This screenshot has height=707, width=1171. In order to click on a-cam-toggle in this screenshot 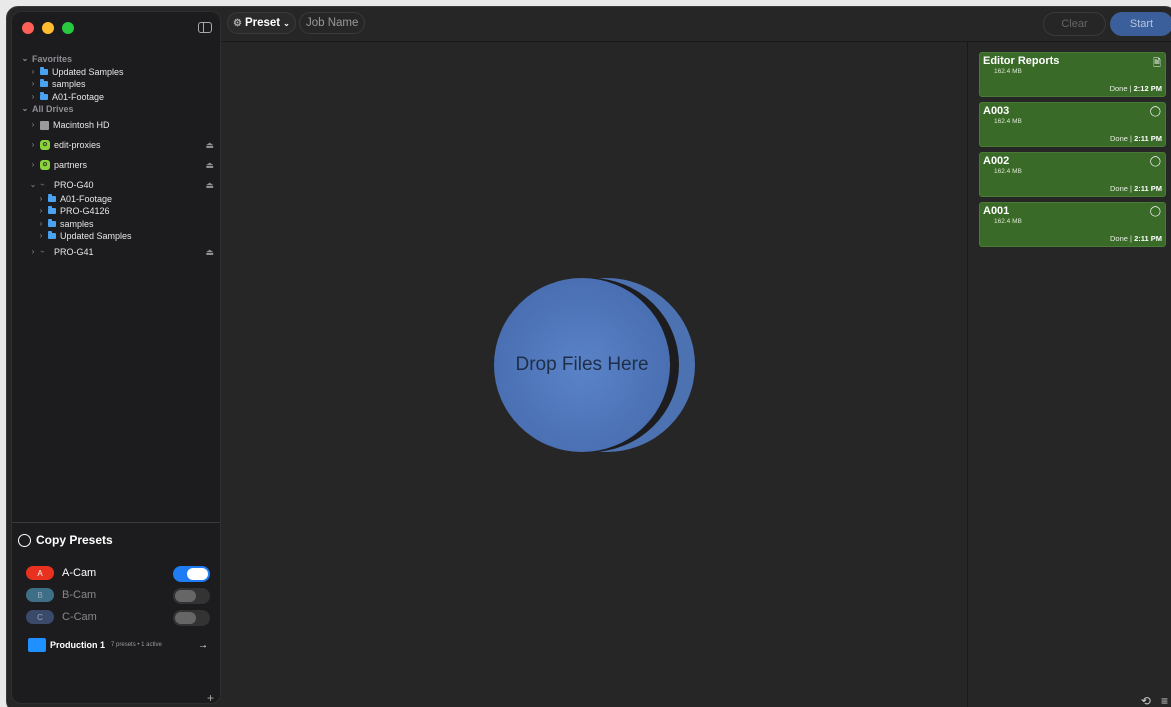, I will do `click(191, 574)`.